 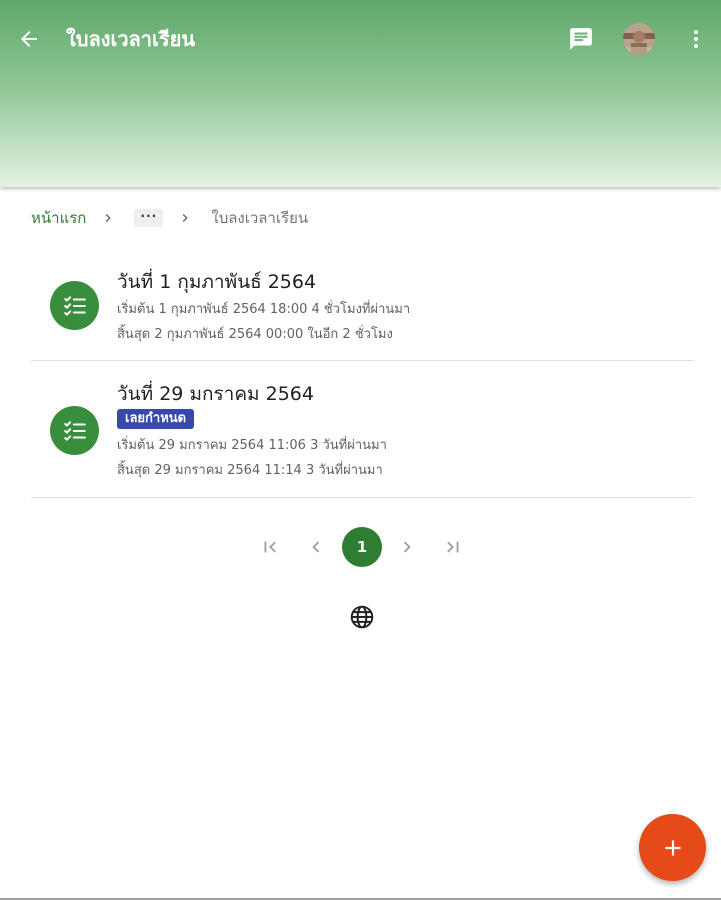 I want to click on add-button, so click(x=672, y=847).